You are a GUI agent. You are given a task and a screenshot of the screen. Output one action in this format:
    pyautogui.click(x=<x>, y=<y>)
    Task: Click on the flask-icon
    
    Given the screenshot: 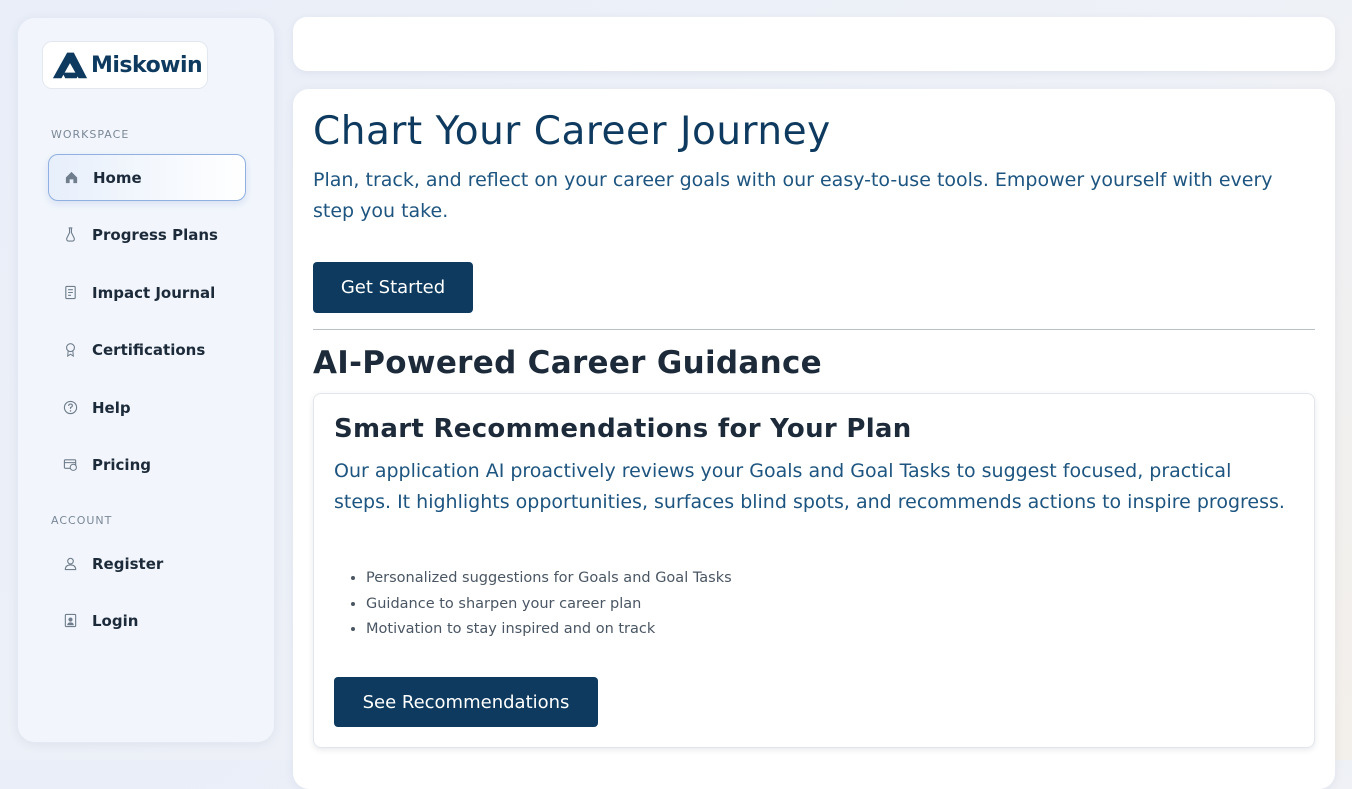 What is the action you would take?
    pyautogui.click(x=70, y=235)
    